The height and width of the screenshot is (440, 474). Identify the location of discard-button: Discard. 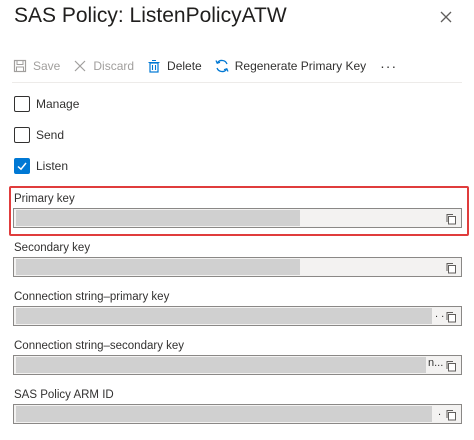
(103, 66).